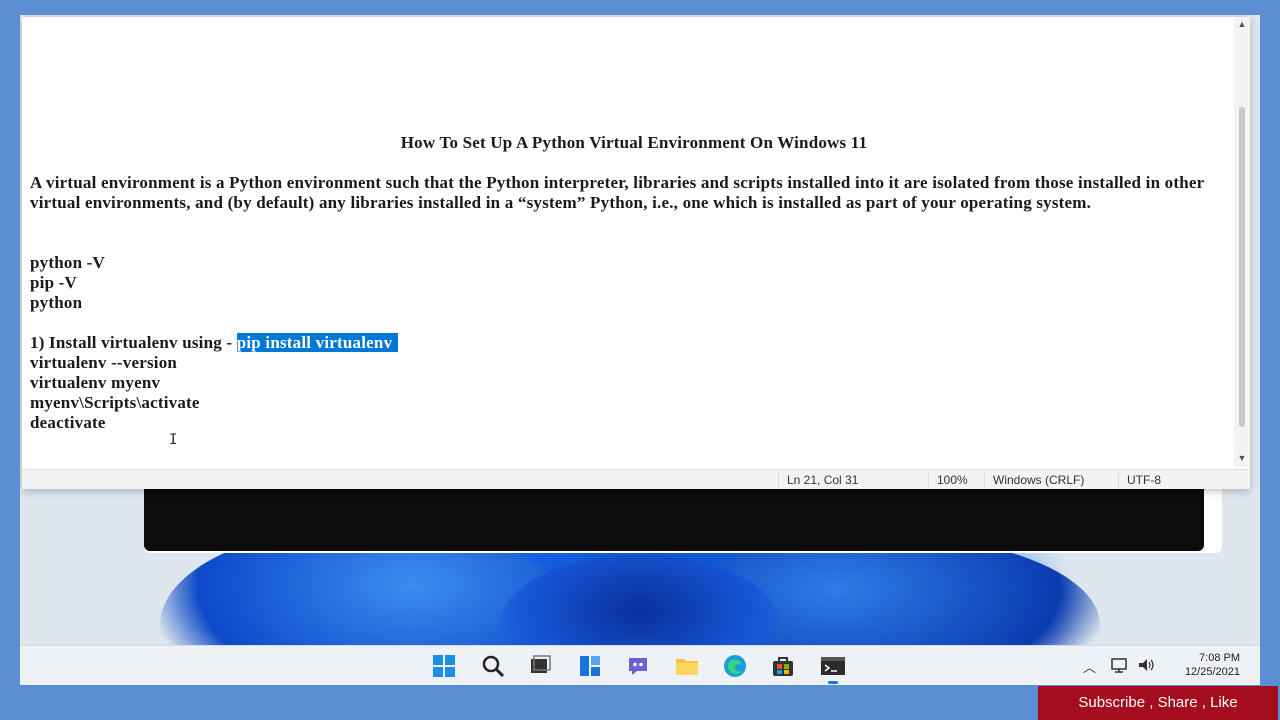 The image size is (1280, 720). I want to click on scroll-up-icon: ▲, so click(1242, 24).